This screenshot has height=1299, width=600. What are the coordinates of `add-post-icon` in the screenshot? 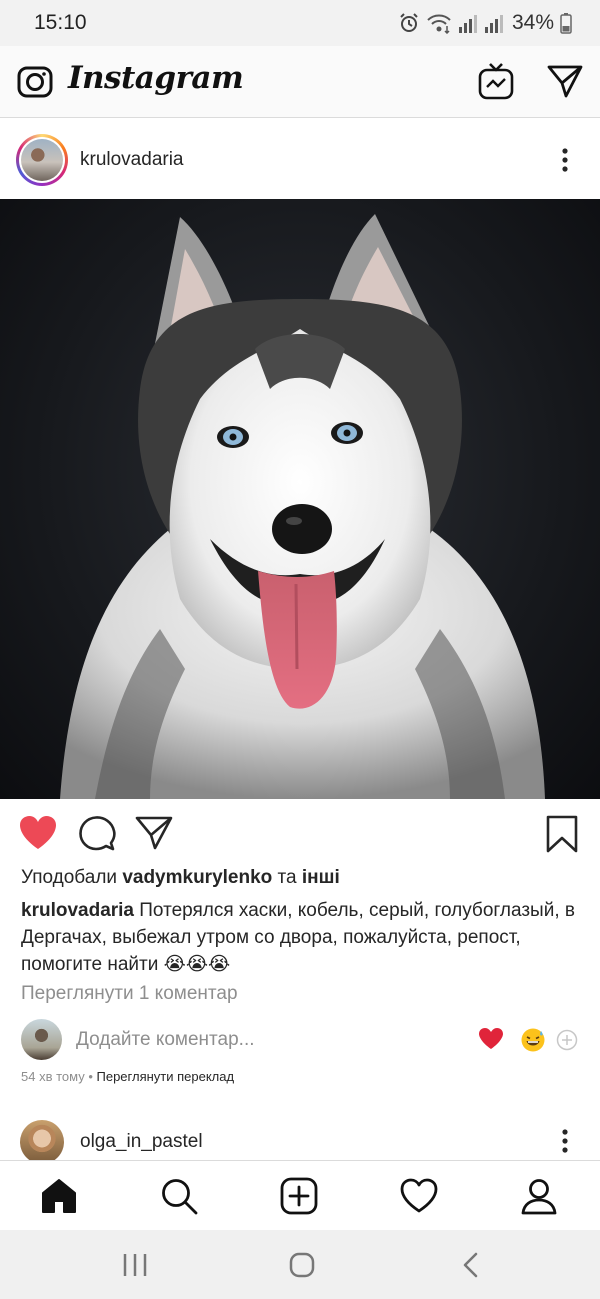 It's located at (299, 1196).